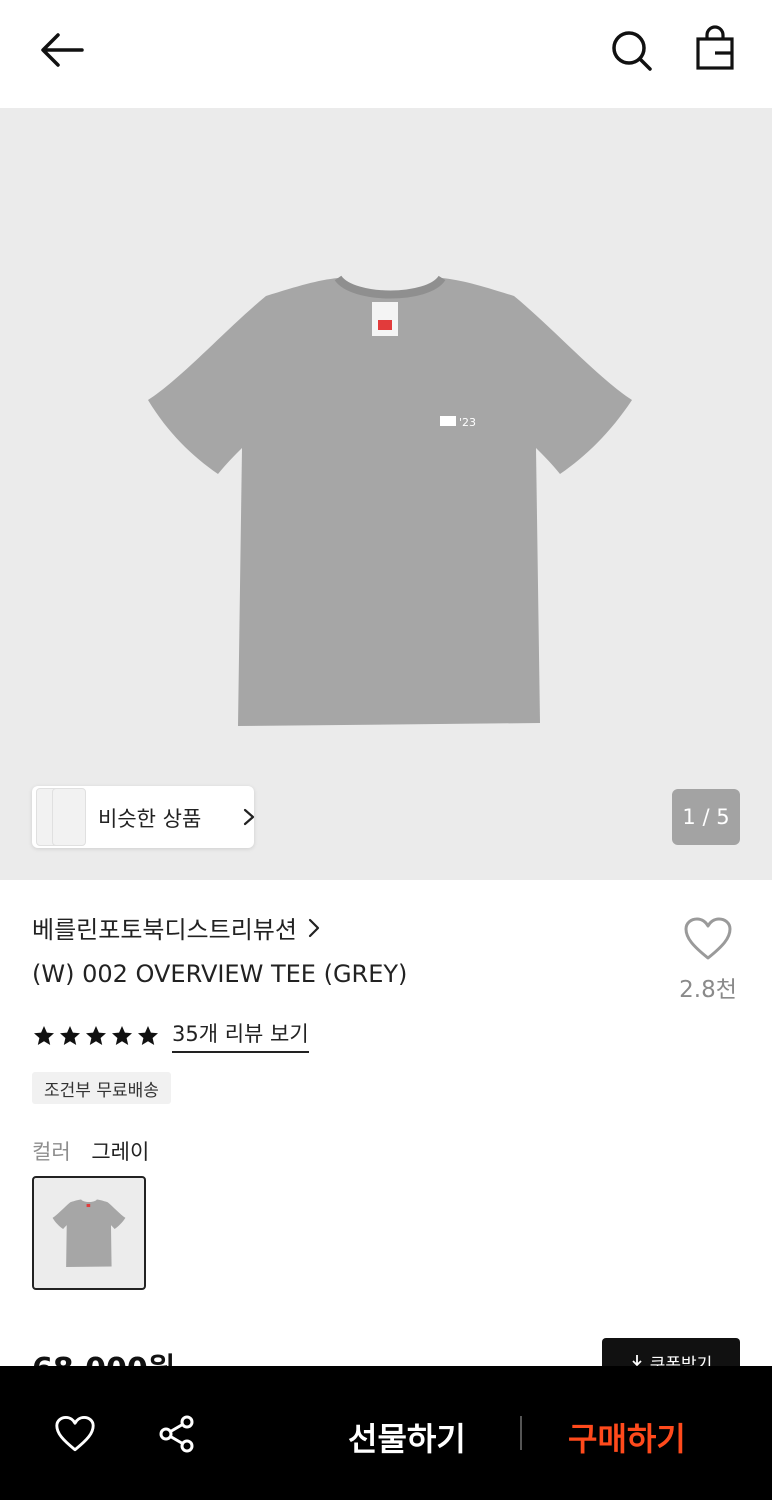 The image size is (772, 1500). I want to click on color-swatch-grey, so click(89, 1233).